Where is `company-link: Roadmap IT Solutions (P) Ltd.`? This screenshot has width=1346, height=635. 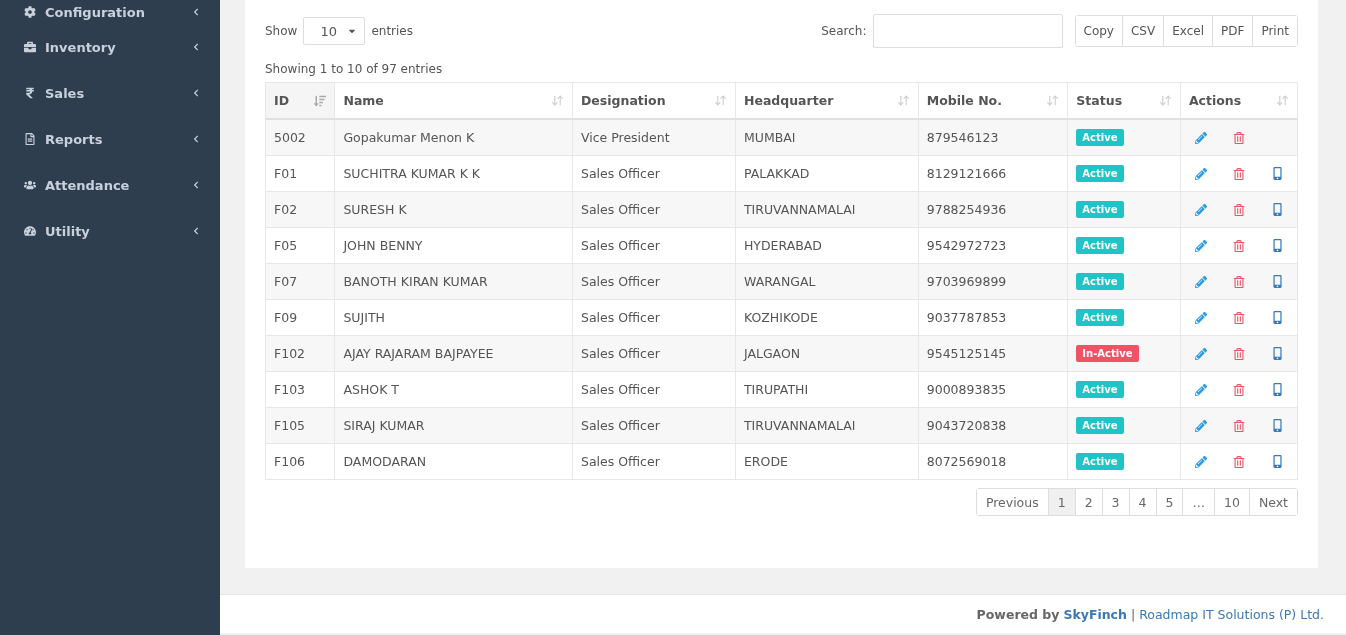
company-link: Roadmap IT Solutions (P) Ltd. is located at coordinates (1231, 614).